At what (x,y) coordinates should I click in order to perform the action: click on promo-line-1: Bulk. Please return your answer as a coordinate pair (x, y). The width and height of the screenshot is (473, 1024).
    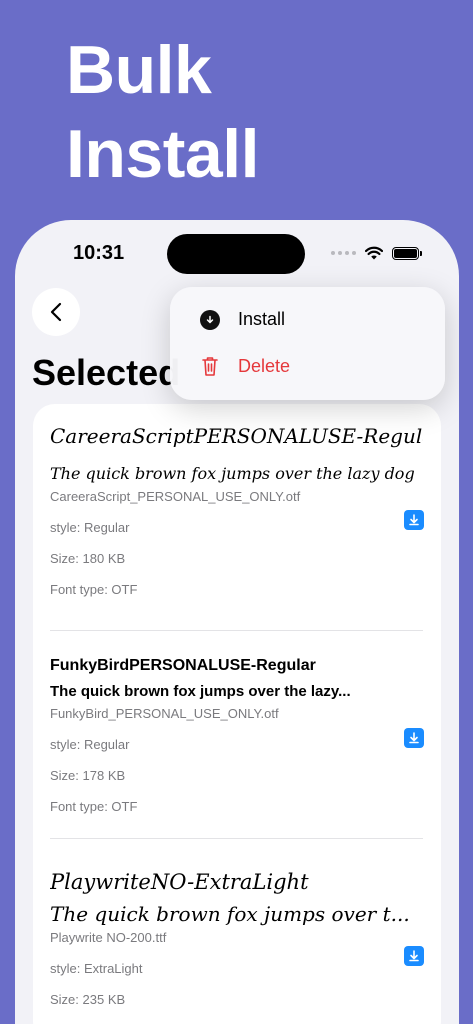
    Looking at the image, I should click on (139, 70).